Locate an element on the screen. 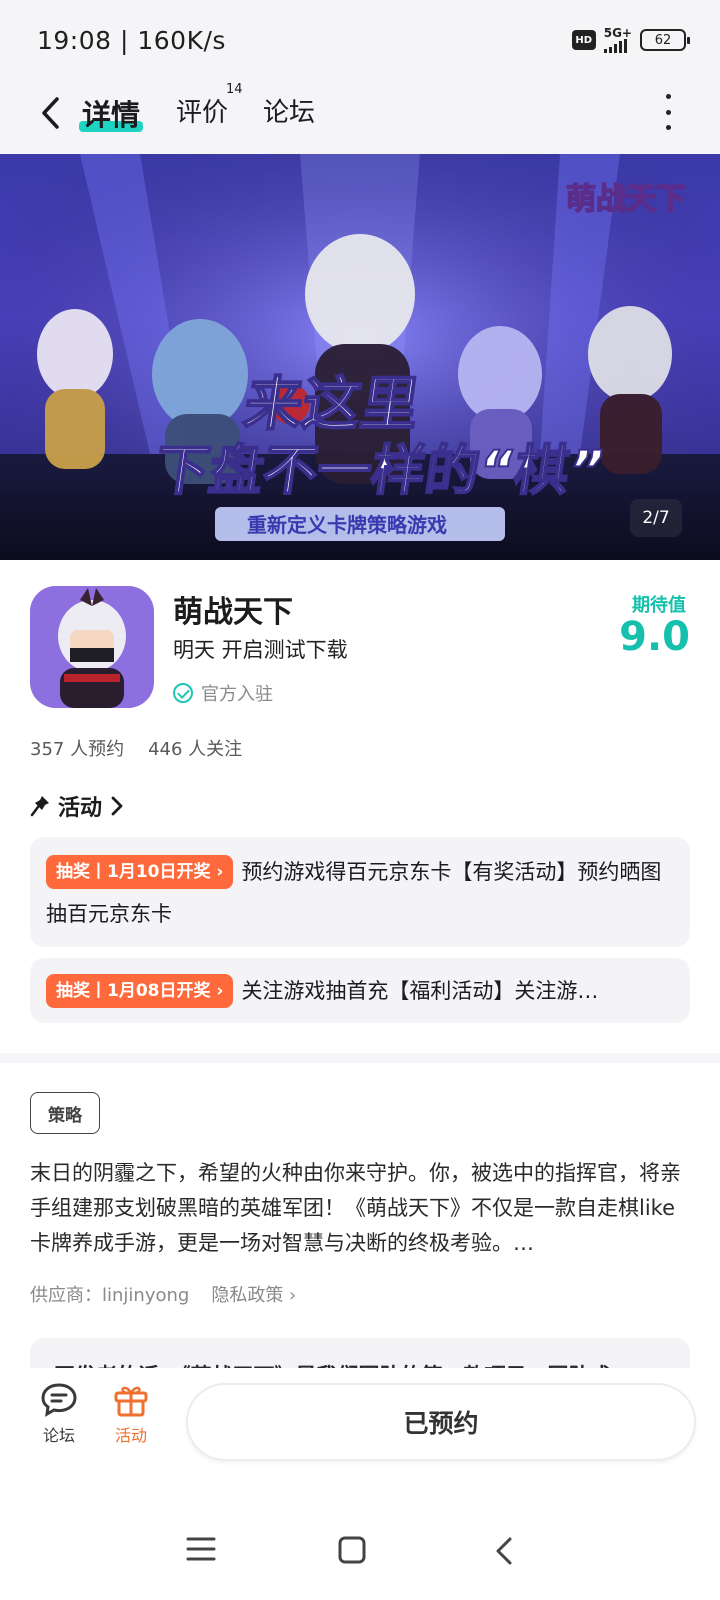 Image resolution: width=720 pixels, height=1600 pixels. back-button is located at coordinates (50, 113).